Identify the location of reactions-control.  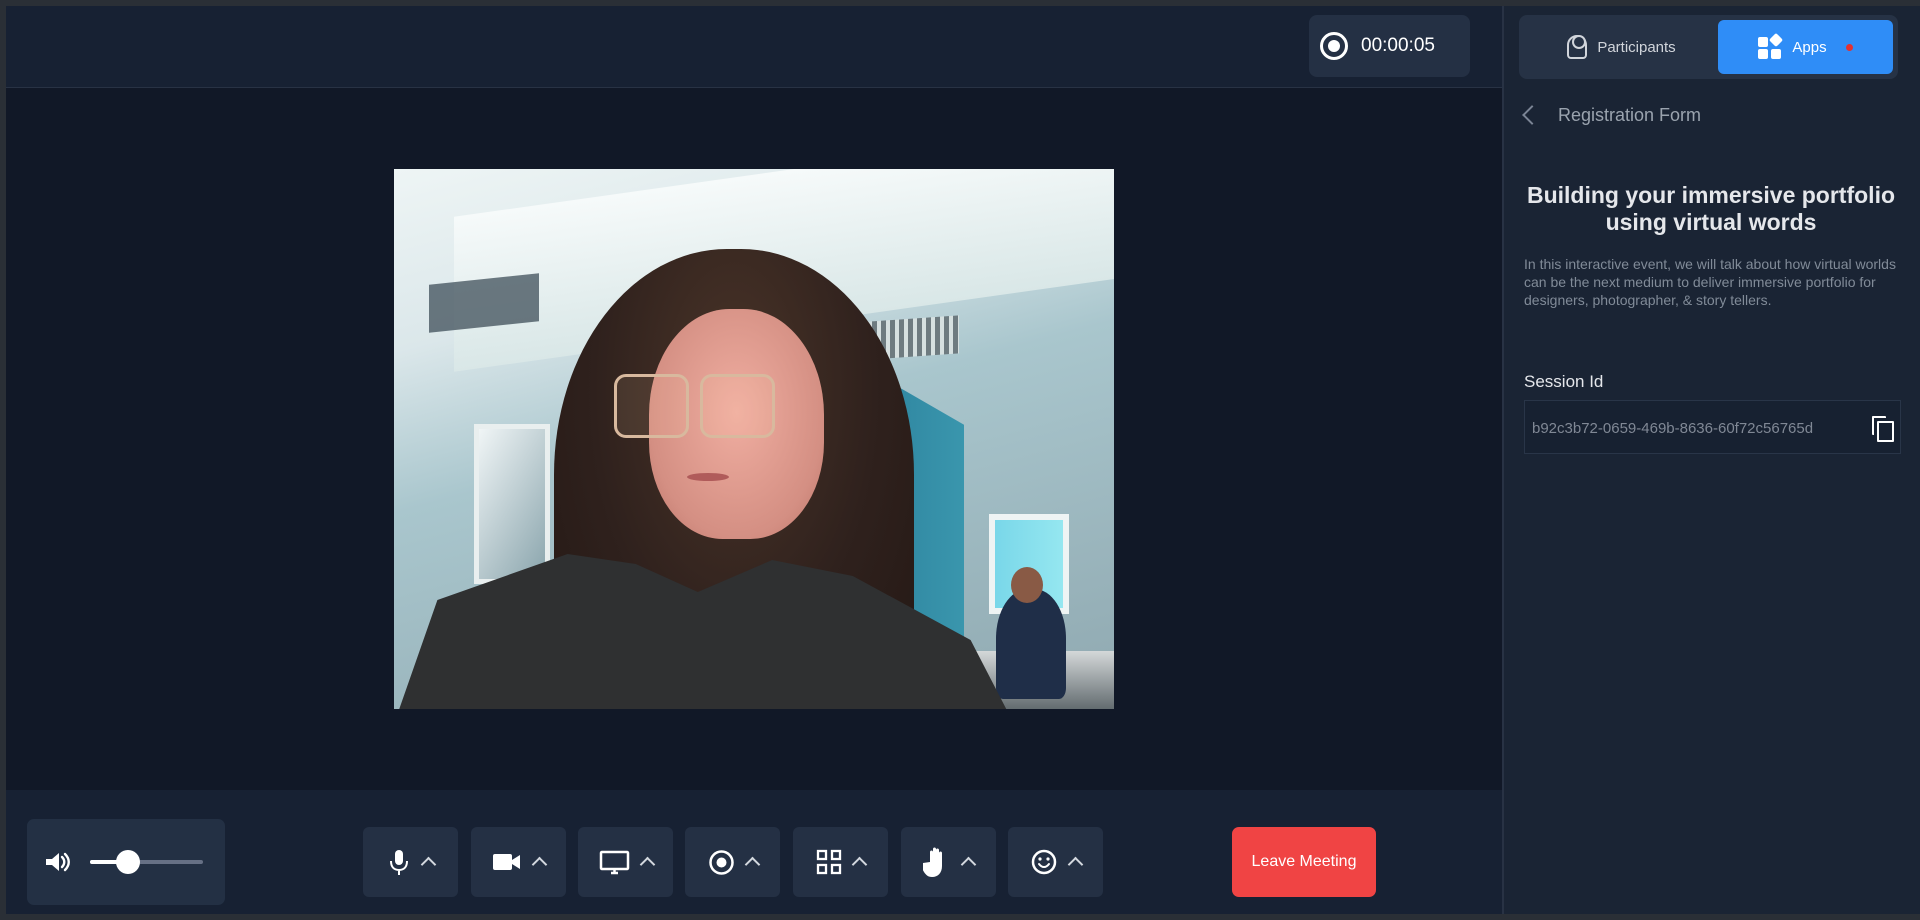
(1055, 862).